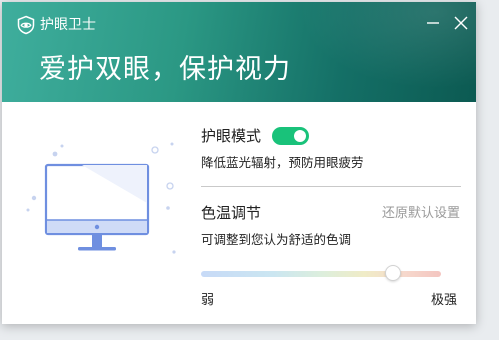  Describe the element at coordinates (321, 274) in the screenshot. I see `color-temp-slider-track` at that location.